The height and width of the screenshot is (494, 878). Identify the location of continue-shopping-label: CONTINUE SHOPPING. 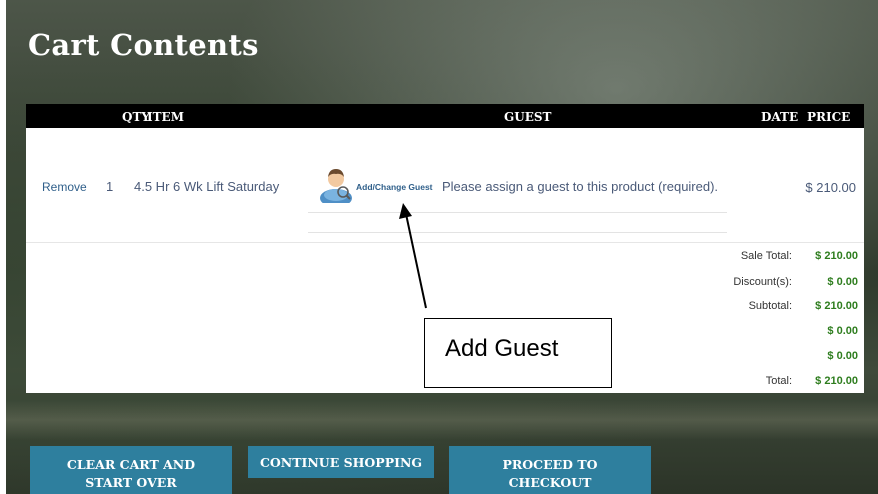
(341, 462).